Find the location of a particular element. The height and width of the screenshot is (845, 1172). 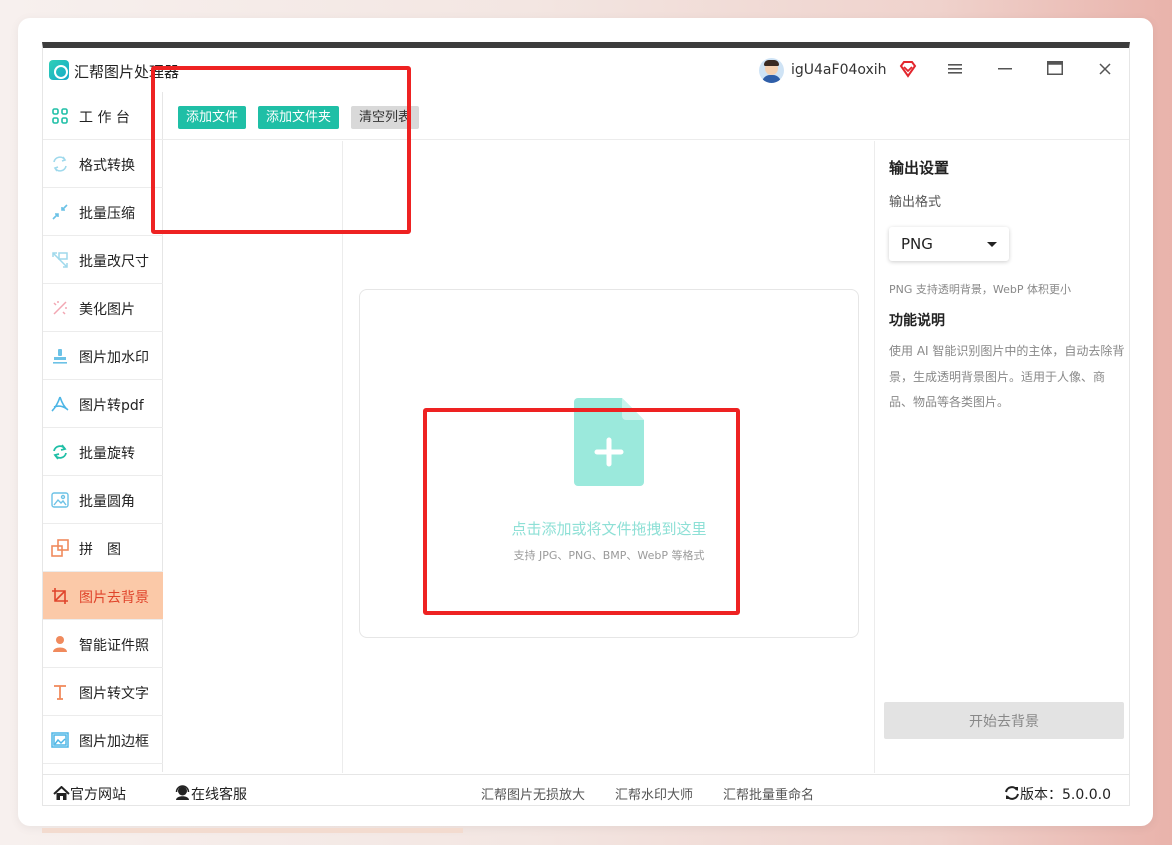

file-list-pane is located at coordinates (253, 457).